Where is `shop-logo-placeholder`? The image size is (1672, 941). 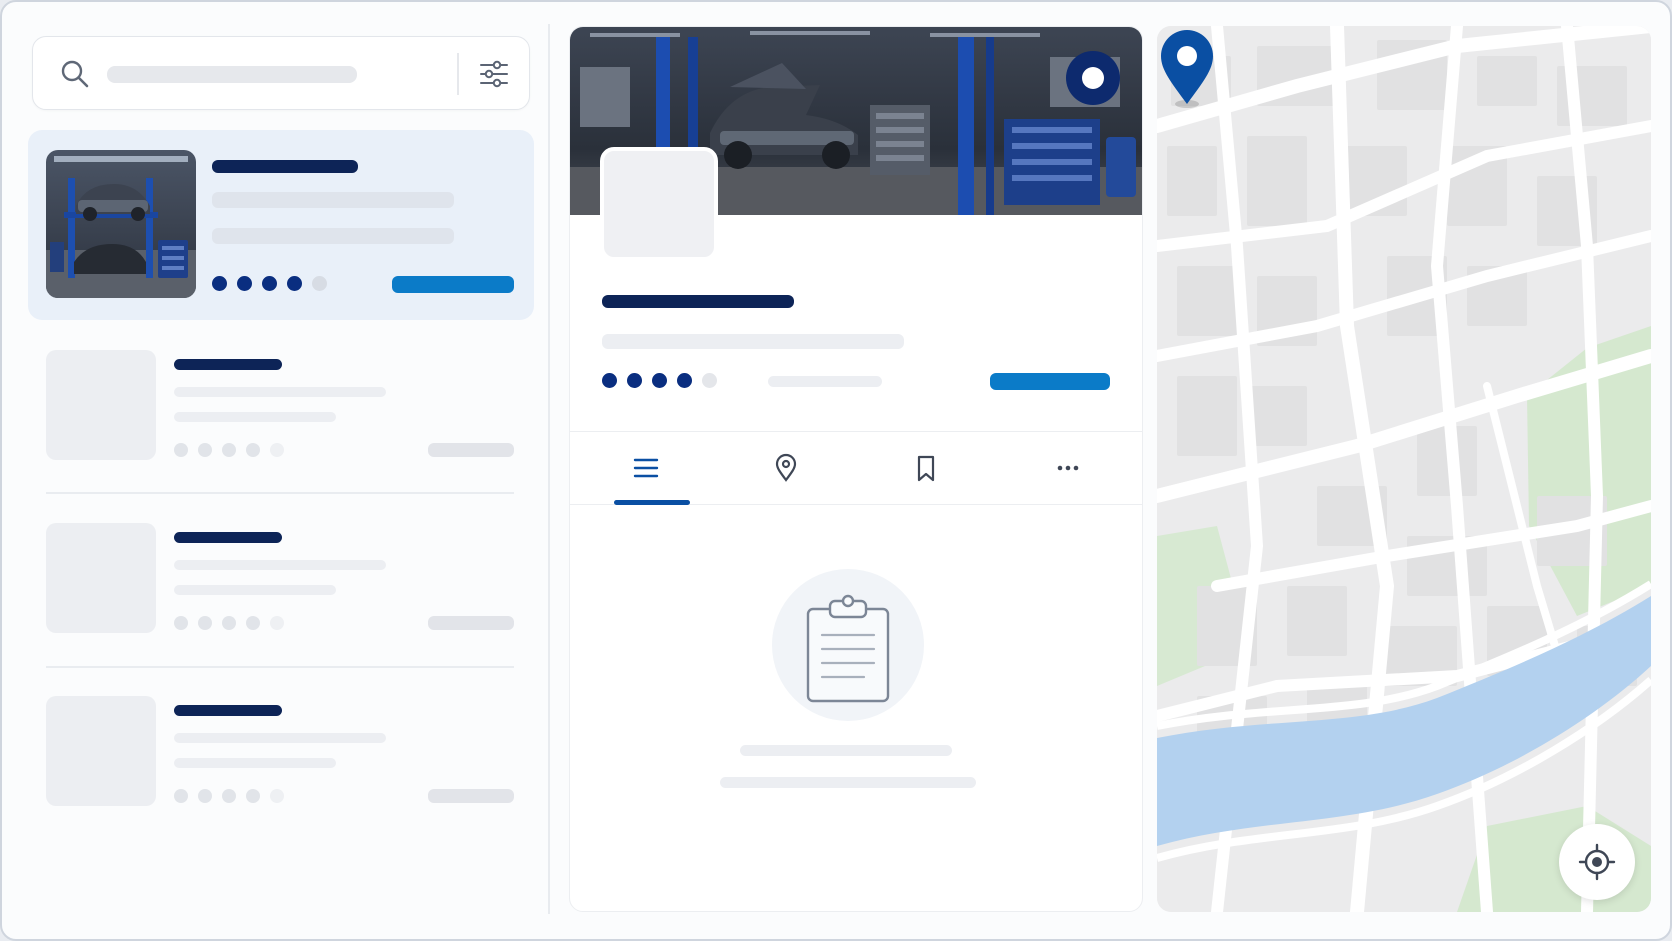 shop-logo-placeholder is located at coordinates (659, 204).